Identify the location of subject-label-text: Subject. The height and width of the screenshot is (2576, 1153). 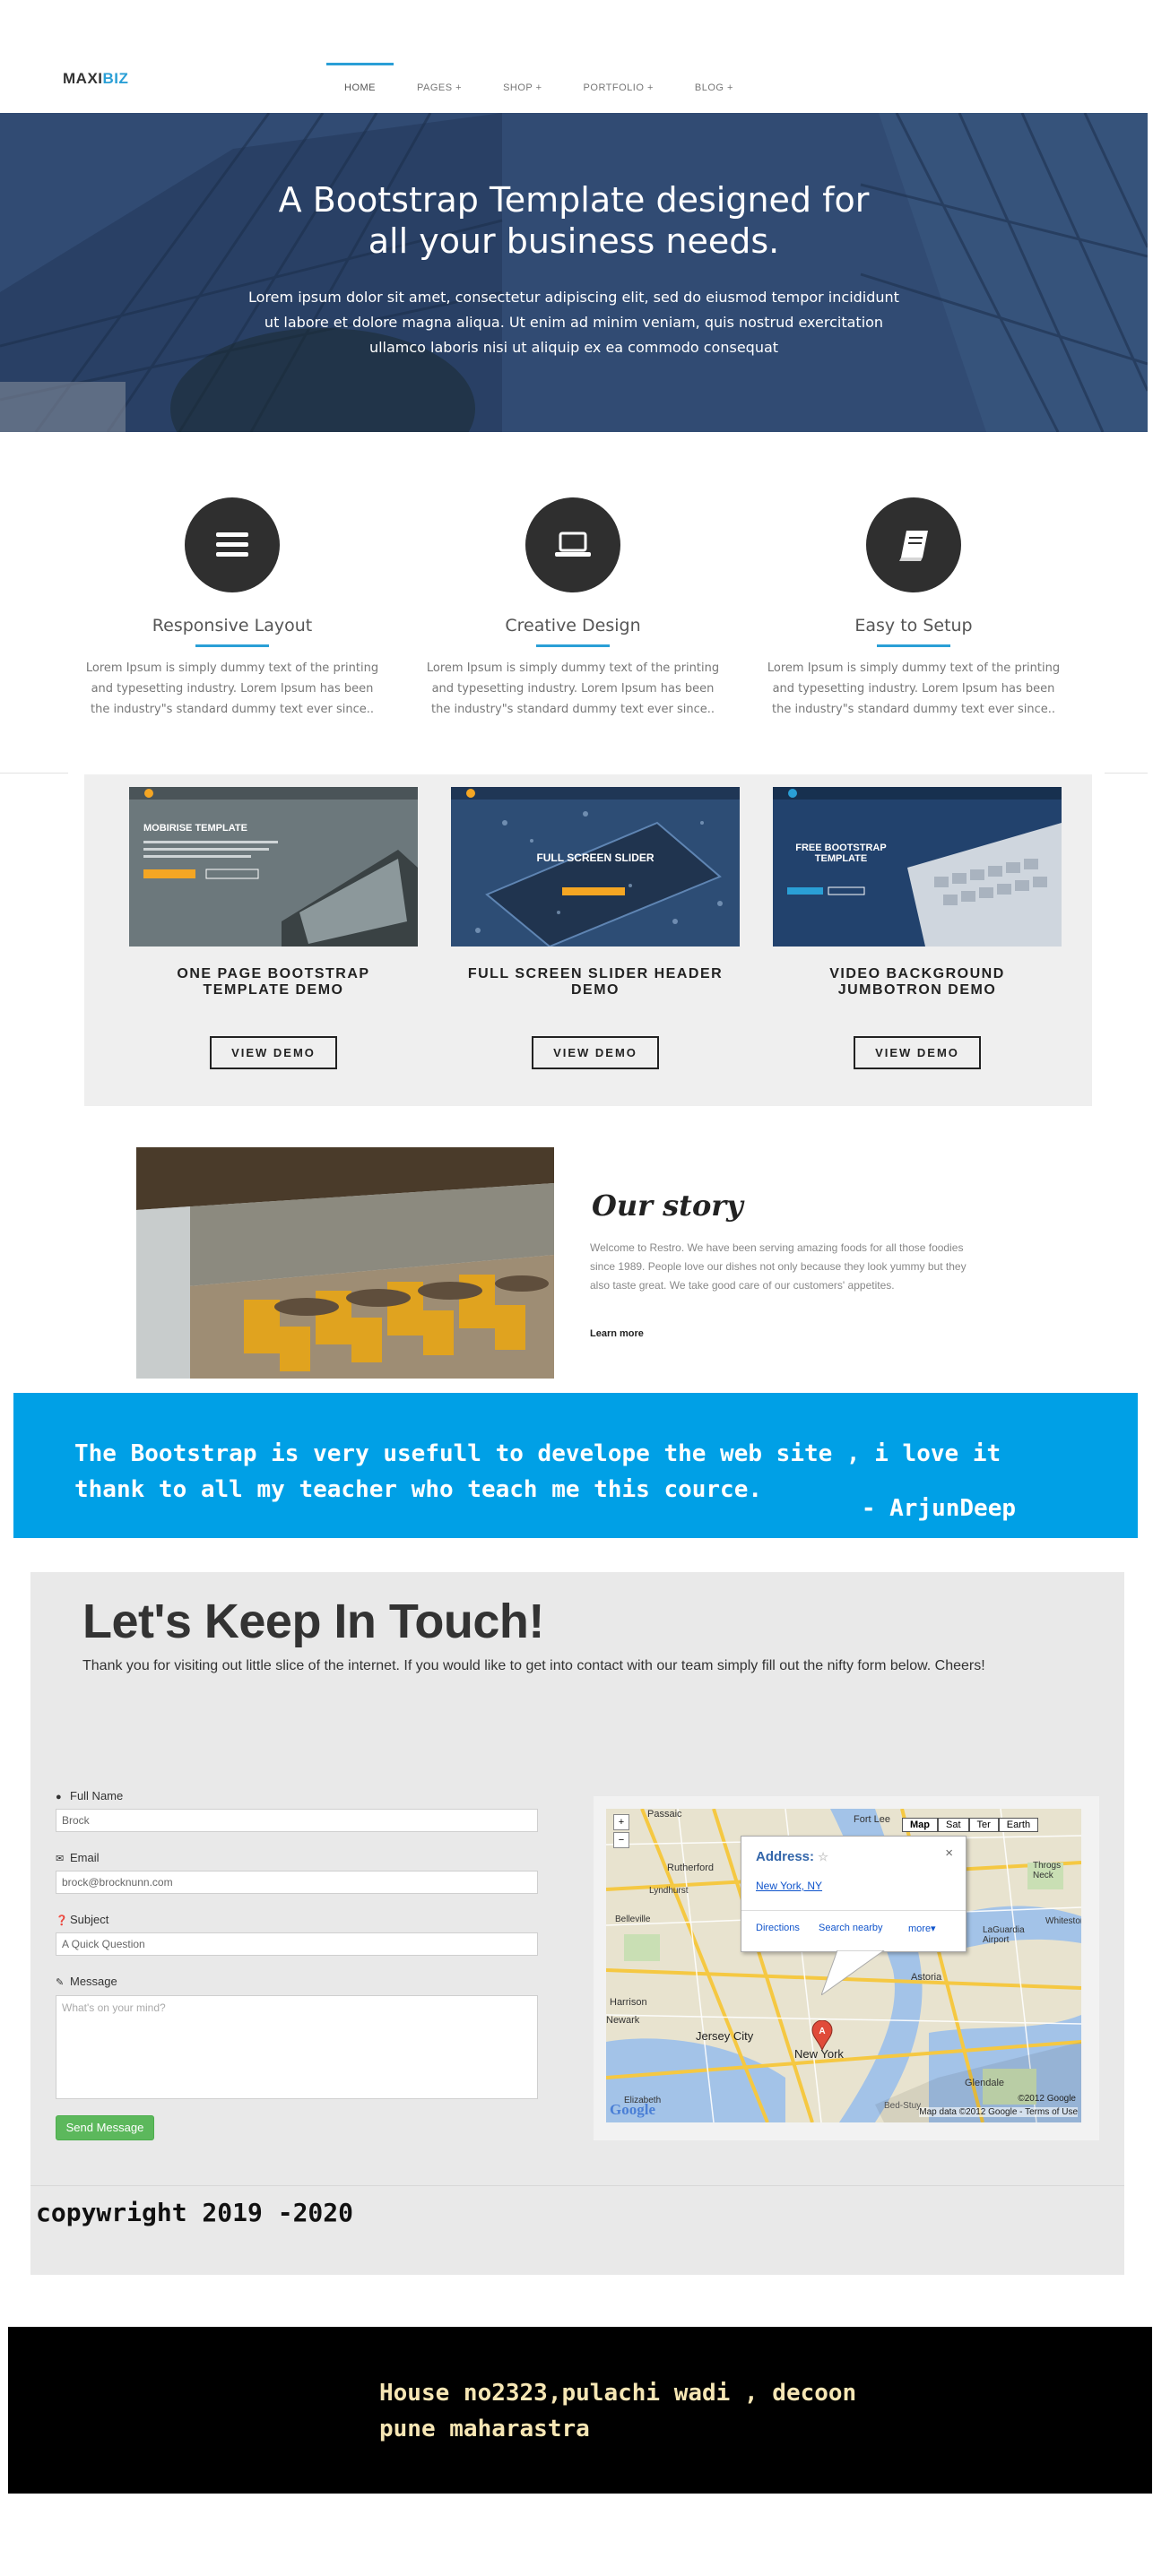
(89, 1919).